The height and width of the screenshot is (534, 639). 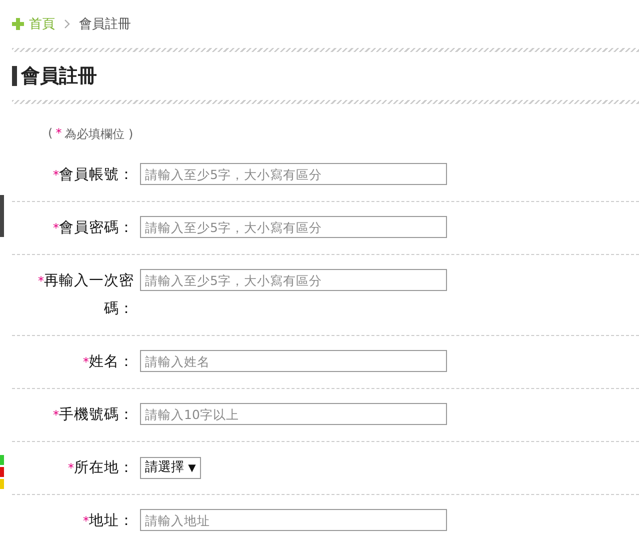 I want to click on plus-icon, so click(x=18, y=24).